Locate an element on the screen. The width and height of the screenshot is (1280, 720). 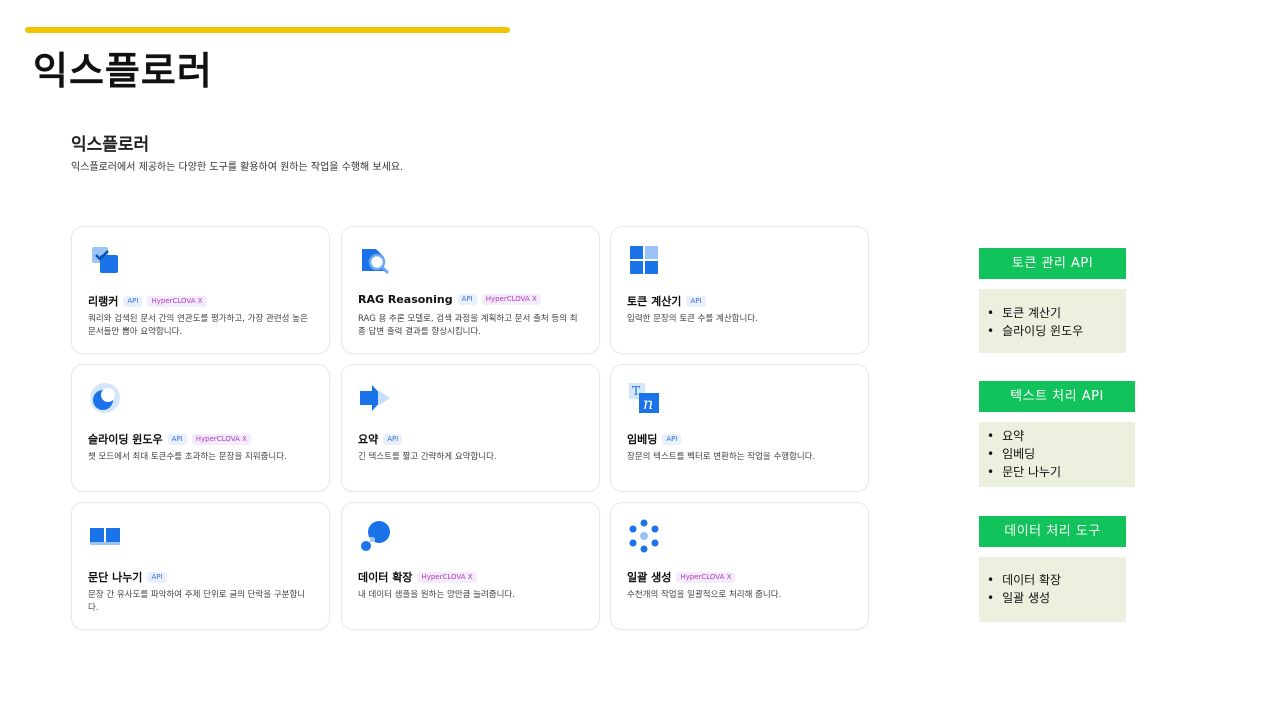
card-title: 리랭커 is located at coordinates (103, 301).